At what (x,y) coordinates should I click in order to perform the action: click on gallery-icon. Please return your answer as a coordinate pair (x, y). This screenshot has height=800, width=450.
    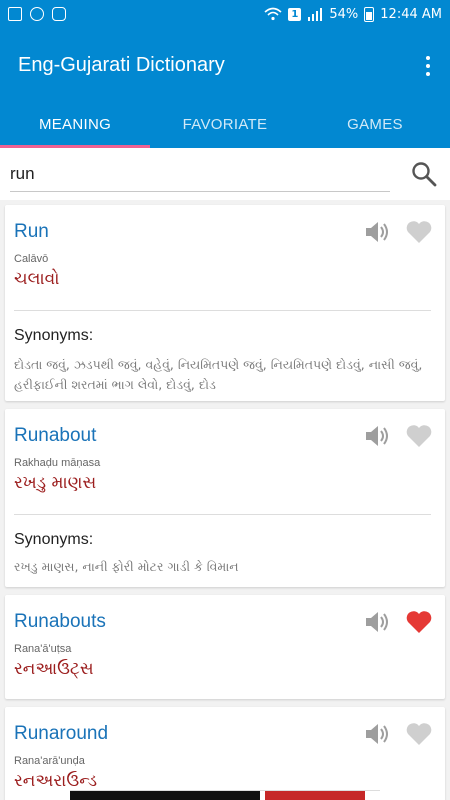
    Looking at the image, I should click on (15, 14).